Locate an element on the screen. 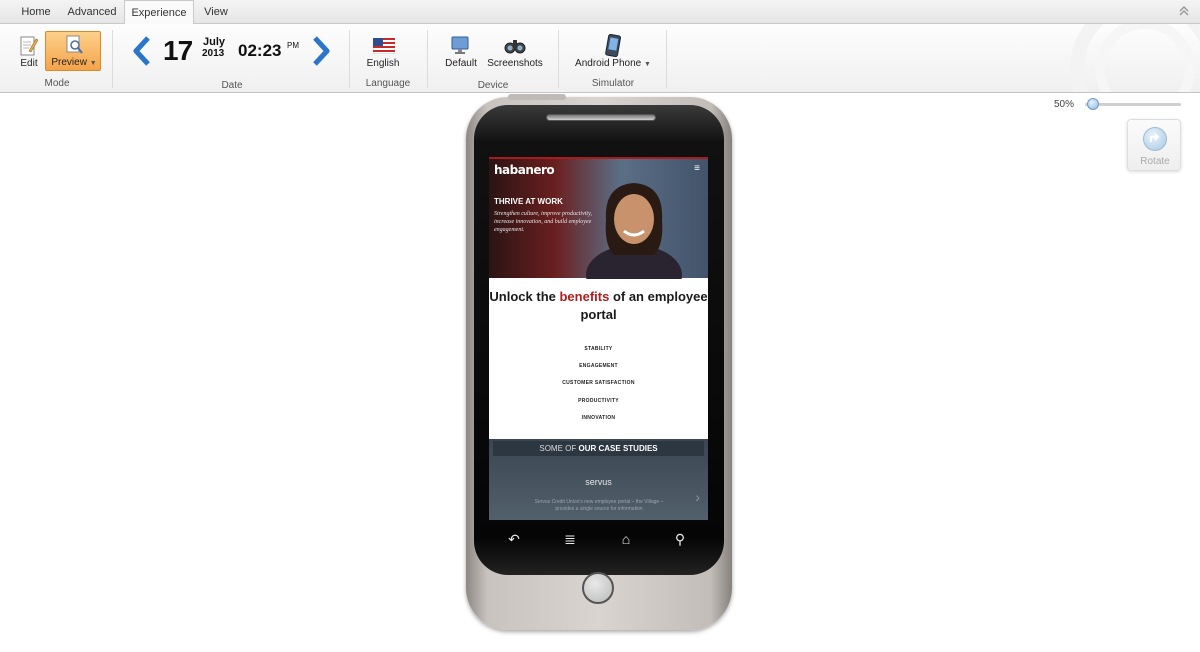 The height and width of the screenshot is (652, 1200). search-key-icon: ⚲ is located at coordinates (680, 539).